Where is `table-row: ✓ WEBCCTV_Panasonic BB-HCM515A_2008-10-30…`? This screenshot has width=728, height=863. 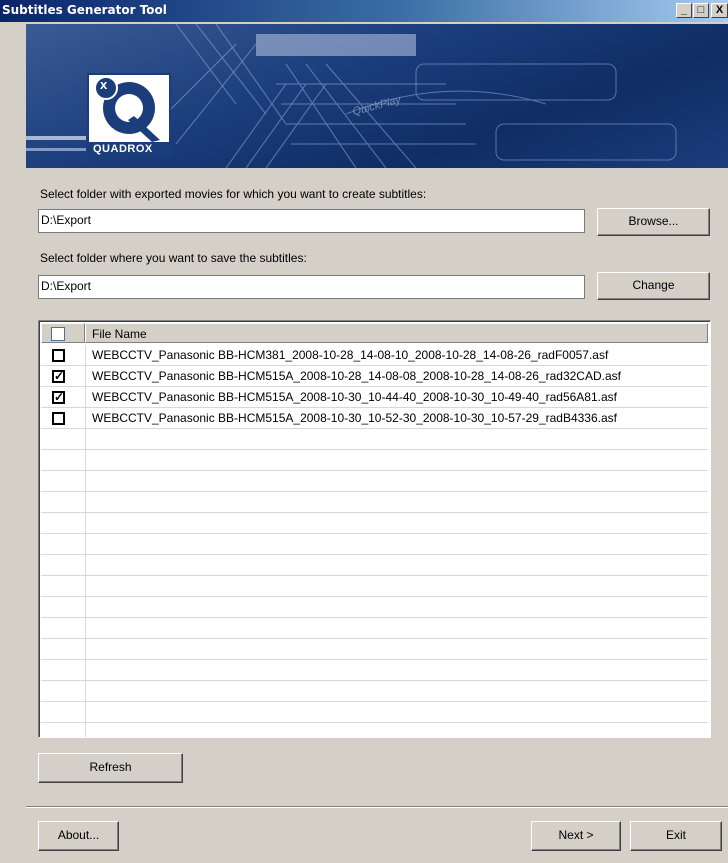
table-row: ✓ WEBCCTV_Panasonic BB-HCM515A_2008-10-30… is located at coordinates (374, 397).